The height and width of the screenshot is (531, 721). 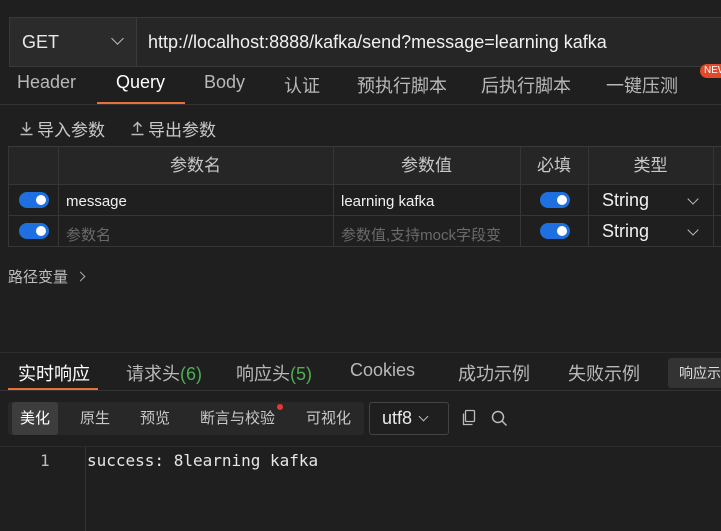 I want to click on import-params-button: 导入参数, so click(x=62, y=128).